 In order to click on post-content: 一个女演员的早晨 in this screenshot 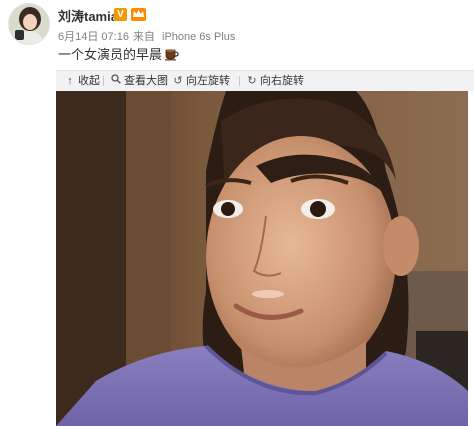, I will do `click(119, 54)`.